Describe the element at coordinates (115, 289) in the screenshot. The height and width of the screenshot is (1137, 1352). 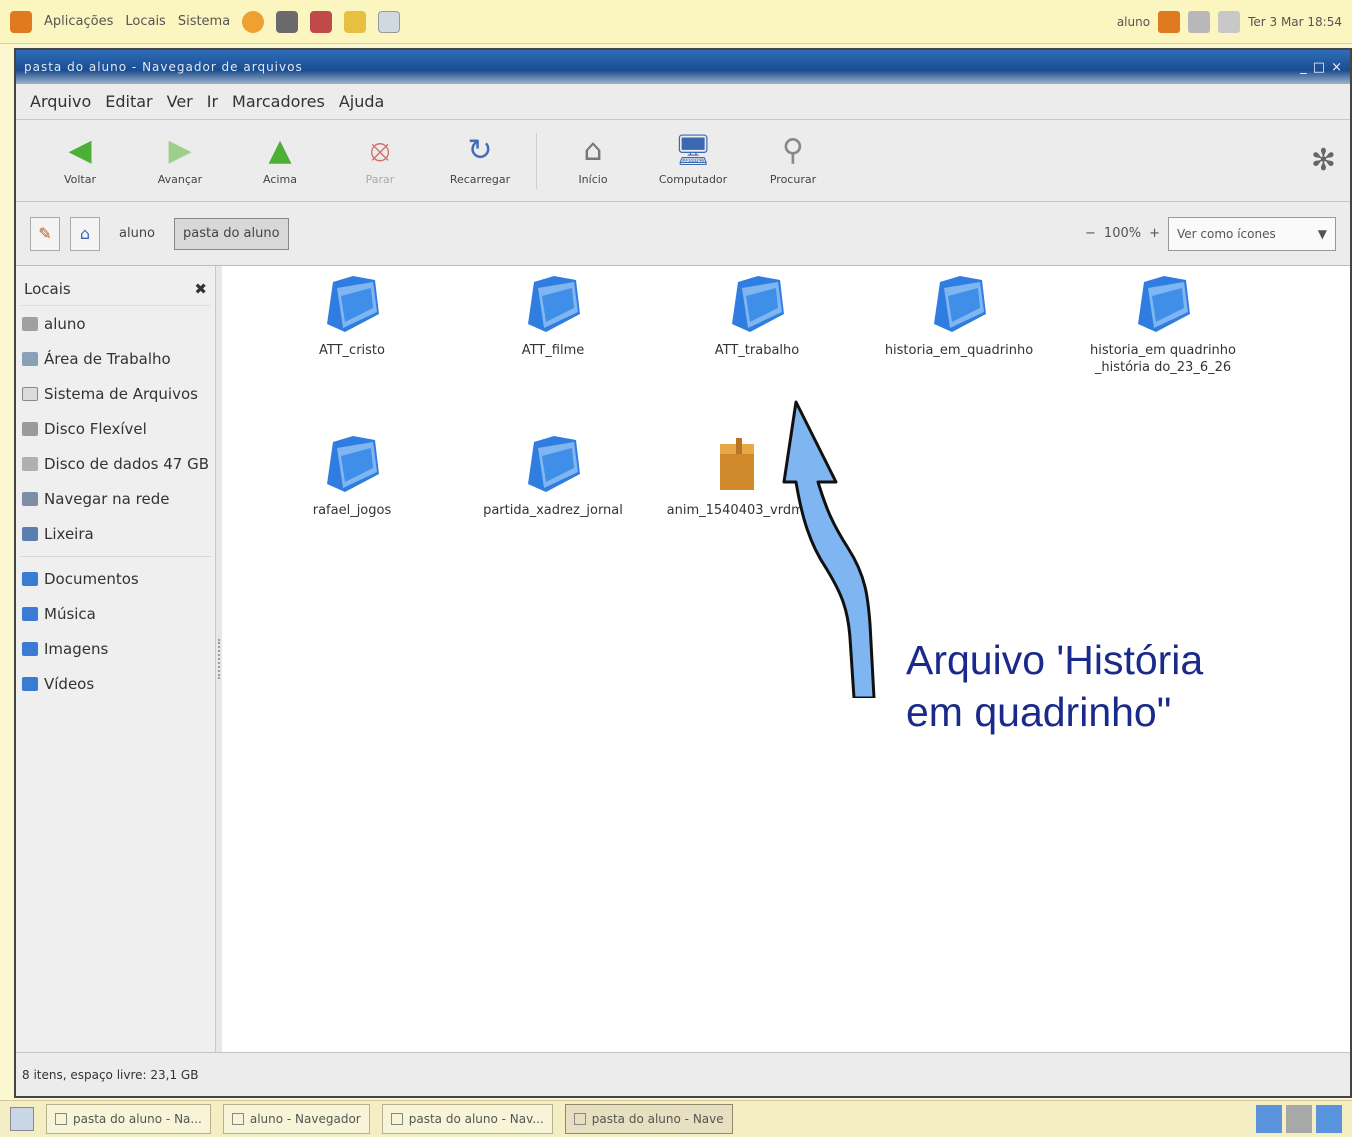
I see `sidebar-header: Locais ✖` at that location.